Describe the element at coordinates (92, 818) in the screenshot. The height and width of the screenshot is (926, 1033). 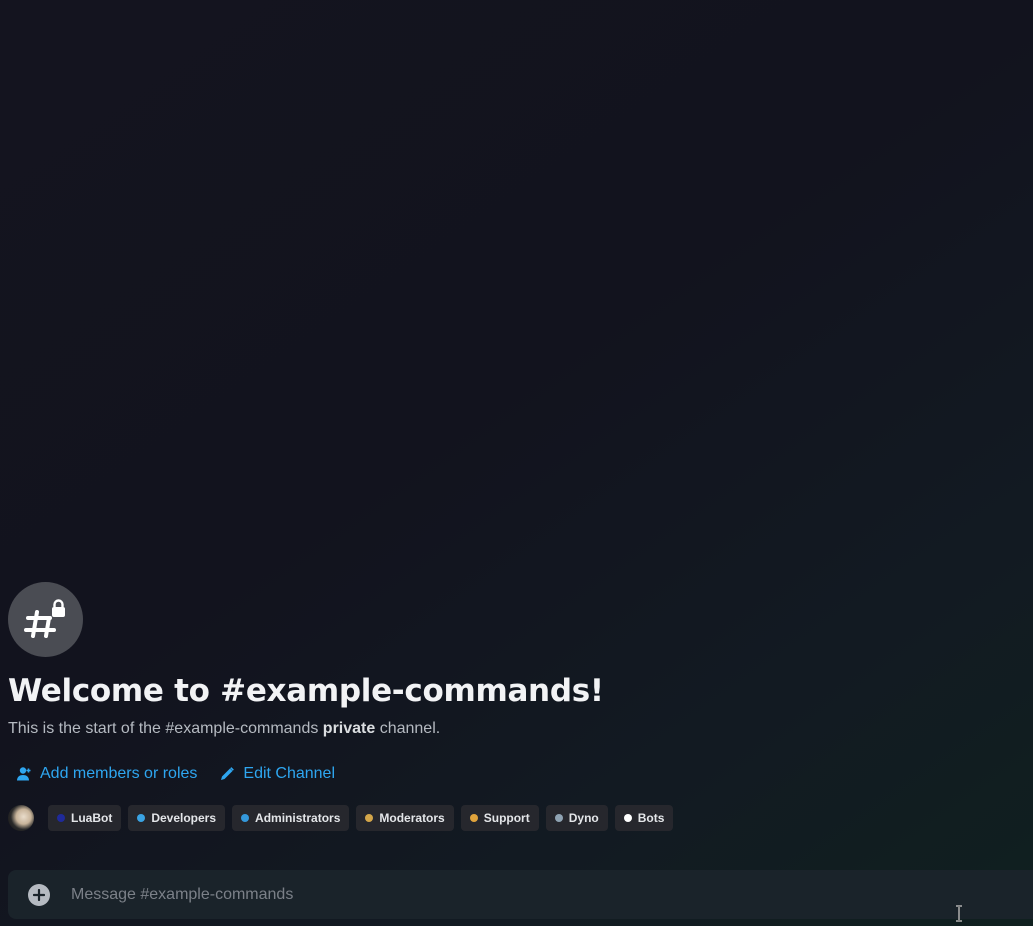
I see `role-label: LuaBot` at that location.